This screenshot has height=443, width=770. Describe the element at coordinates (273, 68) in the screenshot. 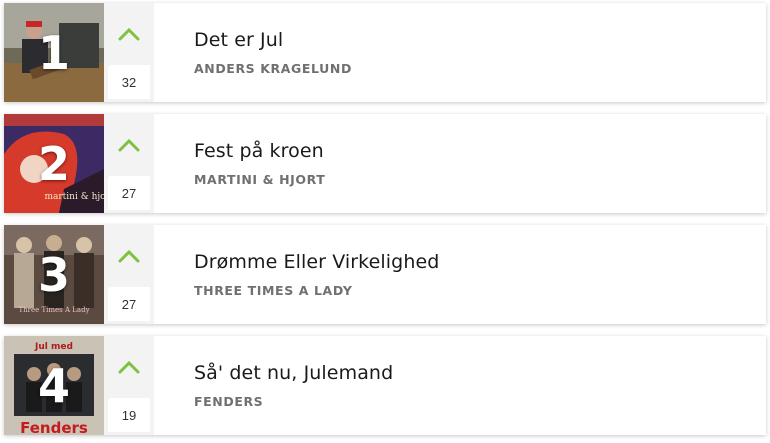

I see `artist-name: ANDERS KRAGELUND` at that location.